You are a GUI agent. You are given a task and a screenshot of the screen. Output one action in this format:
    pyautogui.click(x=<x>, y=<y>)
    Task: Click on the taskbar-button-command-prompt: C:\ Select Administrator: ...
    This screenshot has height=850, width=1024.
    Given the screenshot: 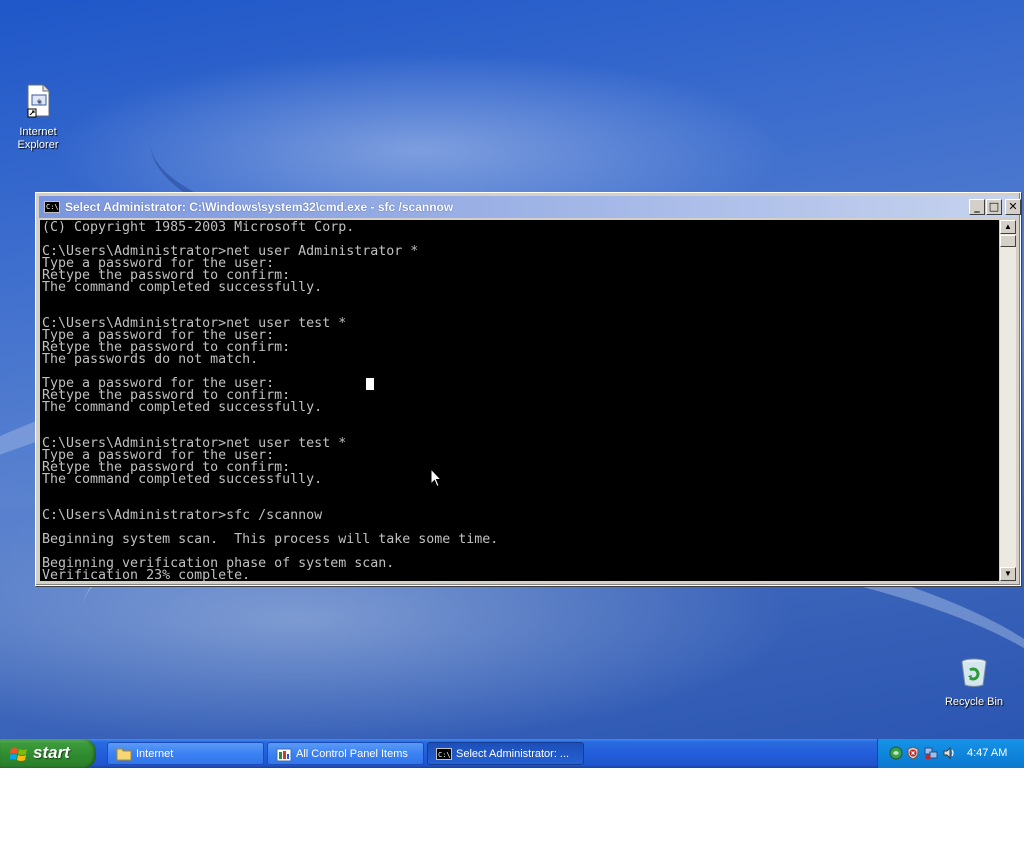 What is the action you would take?
    pyautogui.click(x=505, y=753)
    